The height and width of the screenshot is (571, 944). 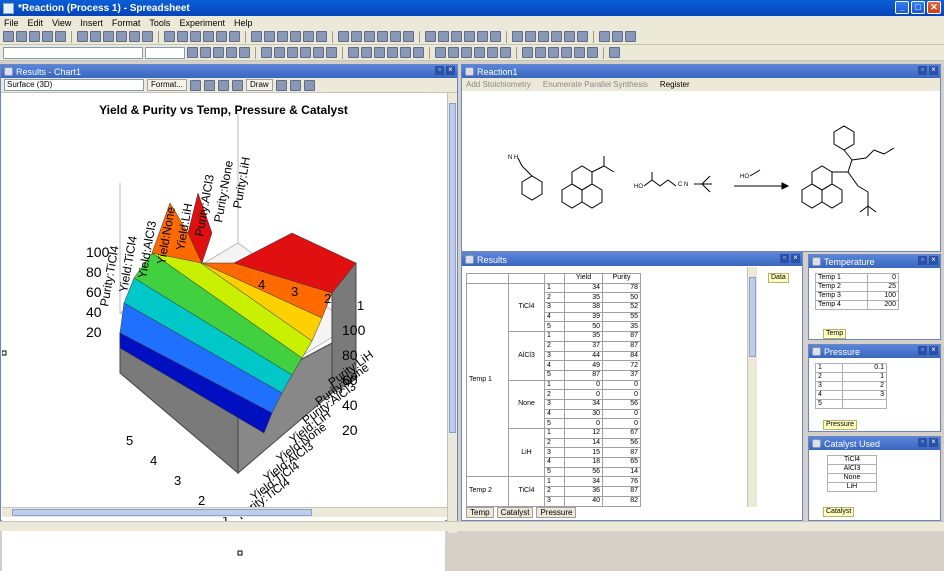 I want to click on rotate-icon, so click(x=309, y=85).